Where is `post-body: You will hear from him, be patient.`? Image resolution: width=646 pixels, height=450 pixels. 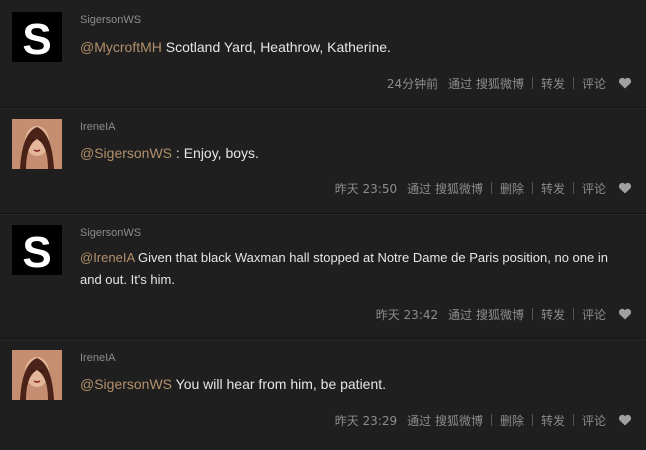
post-body: You will hear from him, be patient. is located at coordinates (279, 384).